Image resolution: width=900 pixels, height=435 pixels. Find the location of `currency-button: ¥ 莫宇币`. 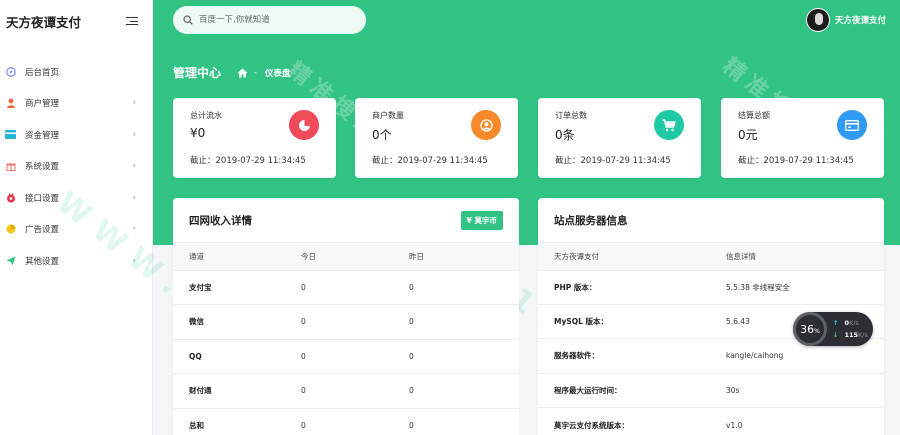

currency-button: ¥ 莫宇币 is located at coordinates (481, 220).